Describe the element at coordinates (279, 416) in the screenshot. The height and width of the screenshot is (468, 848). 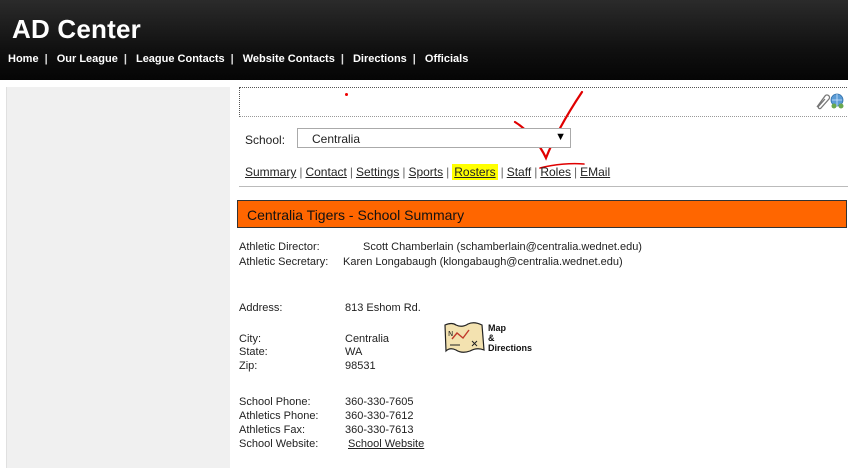
I see `athletics-phone-label: Athletics Phone:` at that location.